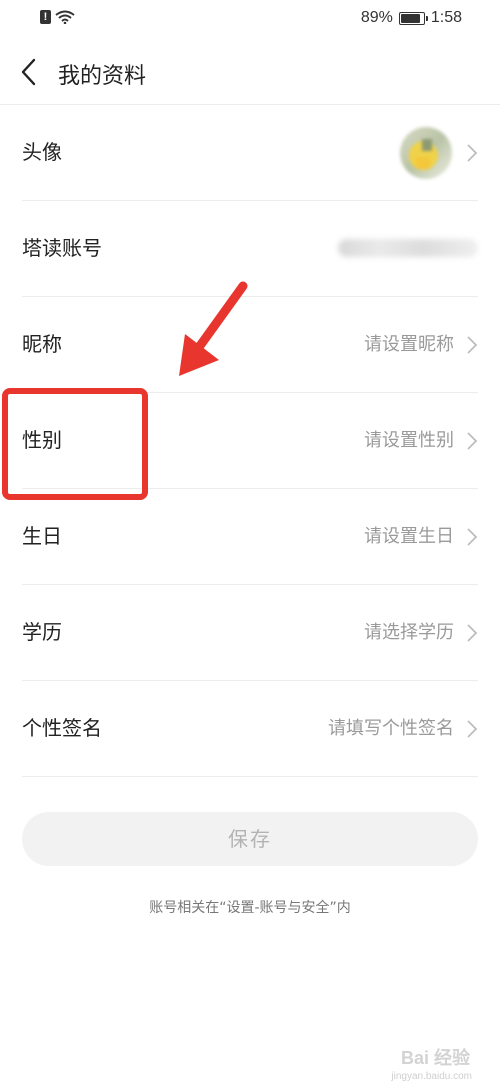 This screenshot has height=1084, width=500. What do you see at coordinates (446, 17) in the screenshot?
I see `clock: 1:58` at bounding box center [446, 17].